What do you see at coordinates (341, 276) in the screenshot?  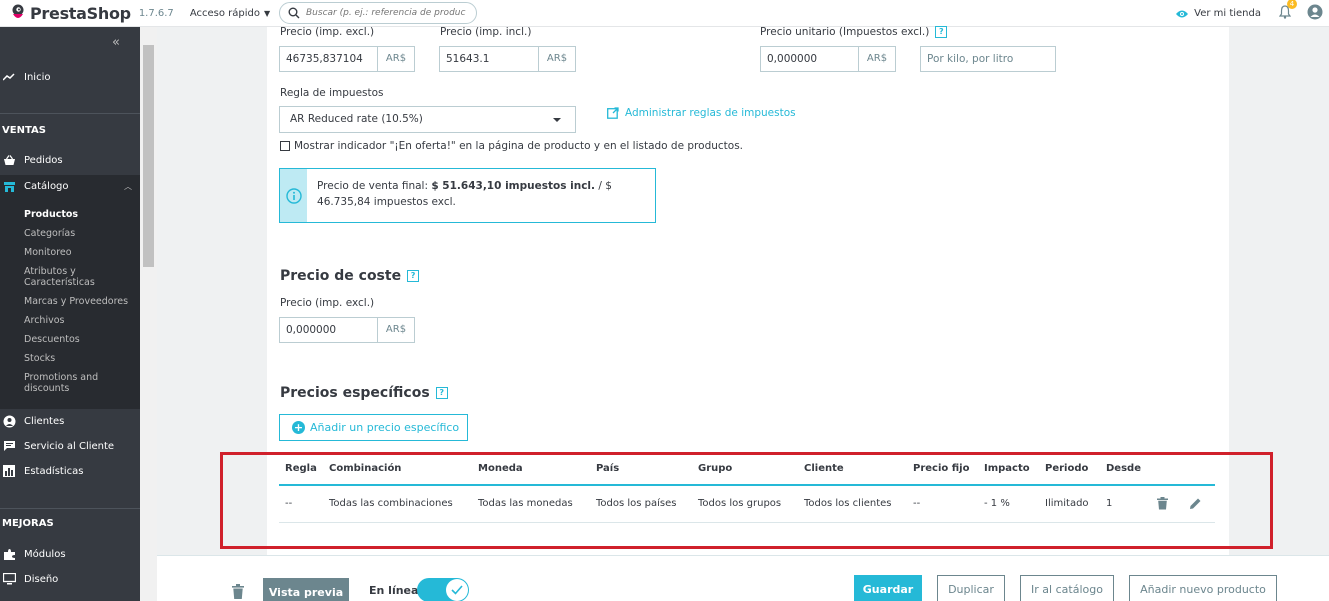 I see `cost-price-title-text: Precio de coste` at bounding box center [341, 276].